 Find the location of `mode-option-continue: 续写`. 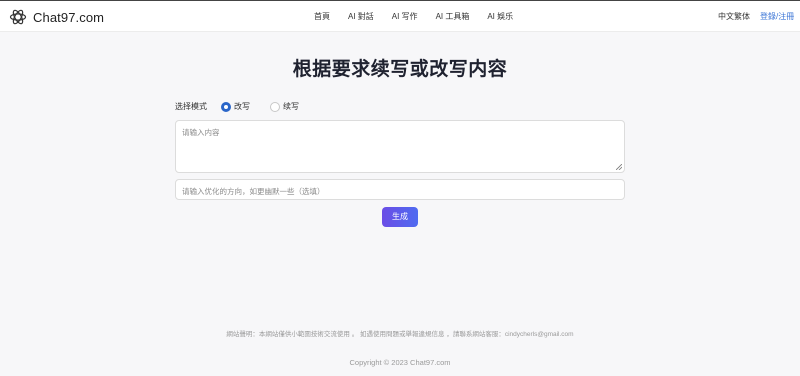

mode-option-continue: 续写 is located at coordinates (284, 106).